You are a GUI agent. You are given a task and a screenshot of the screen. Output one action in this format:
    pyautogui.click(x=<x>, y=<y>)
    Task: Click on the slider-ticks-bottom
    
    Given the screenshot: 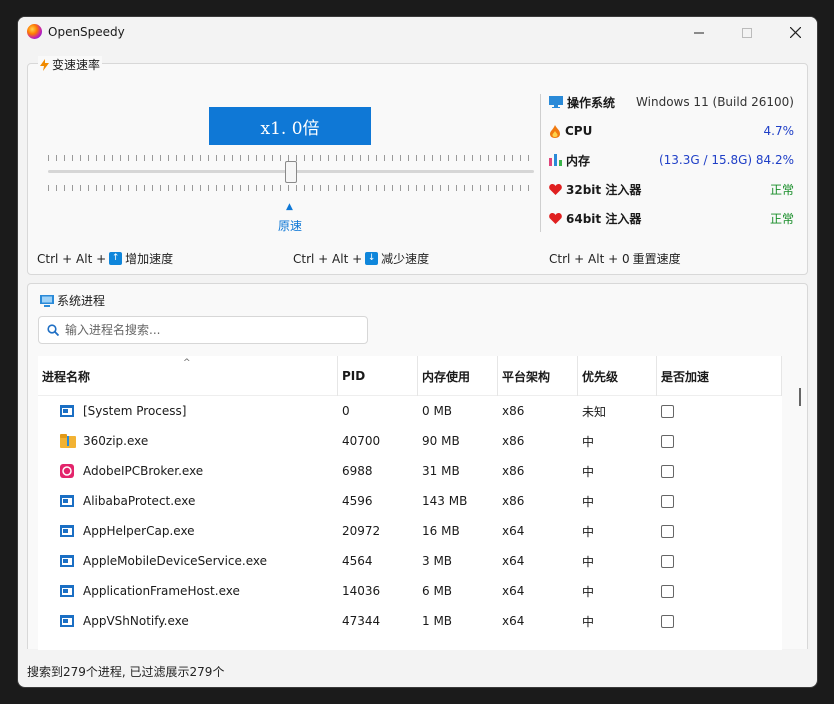 What is the action you would take?
    pyautogui.click(x=290, y=188)
    